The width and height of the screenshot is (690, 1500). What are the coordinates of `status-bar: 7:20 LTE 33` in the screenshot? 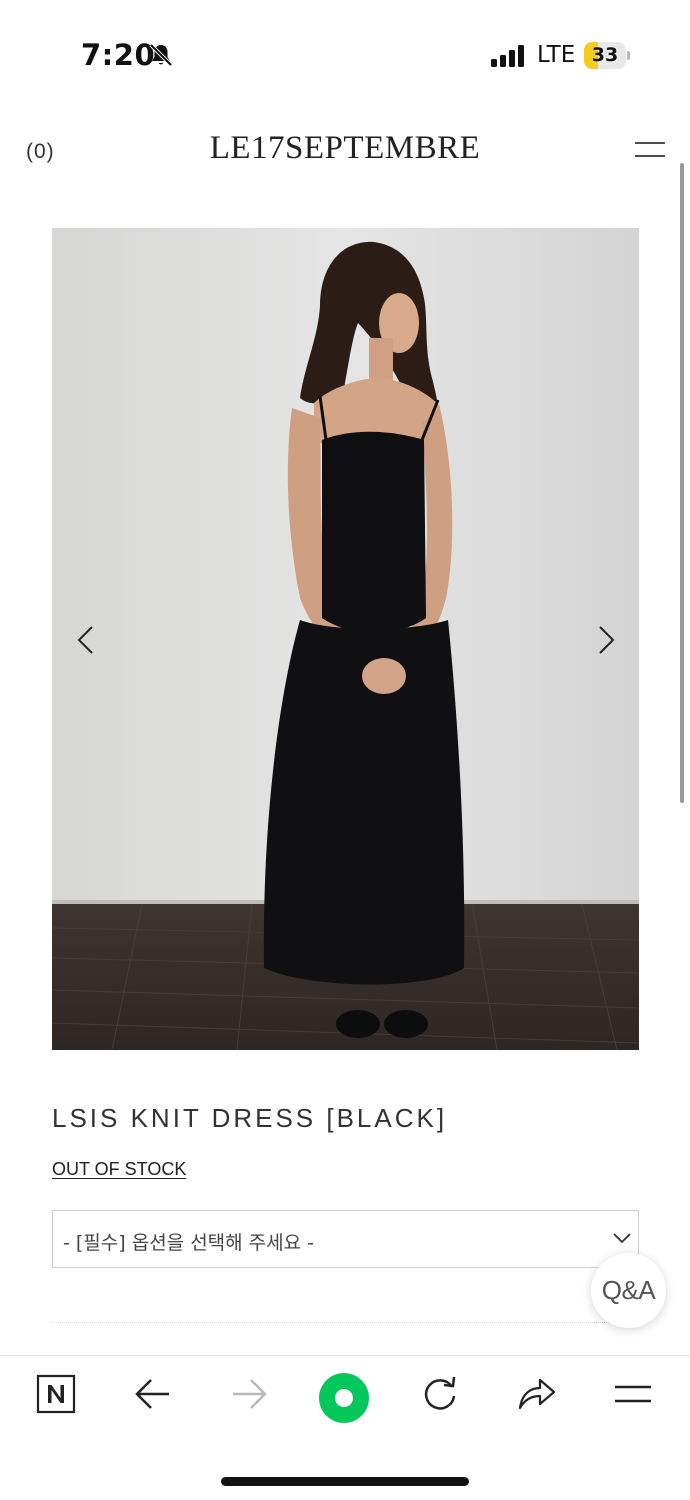 It's located at (345, 50).